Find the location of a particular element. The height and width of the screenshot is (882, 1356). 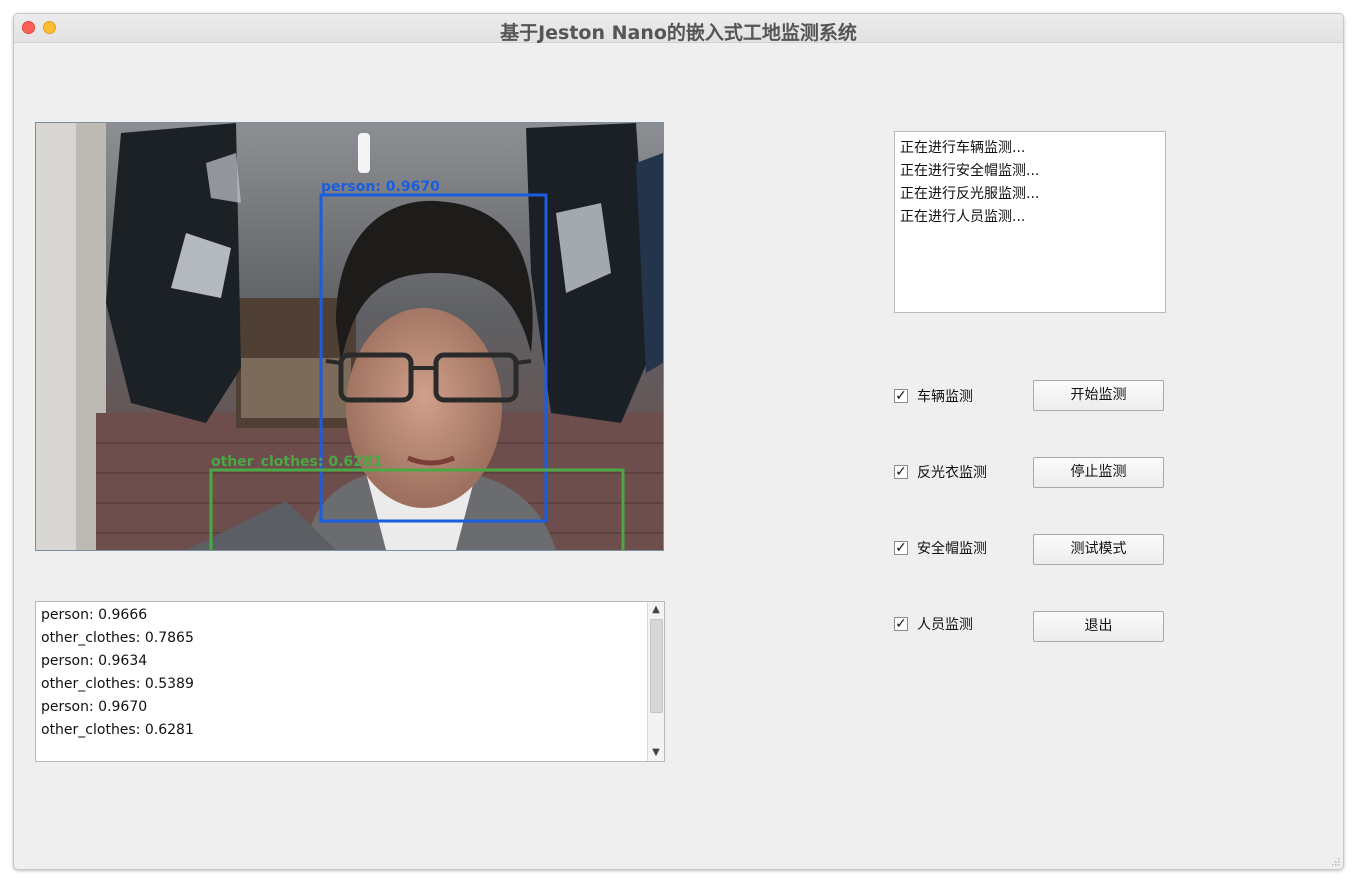

detection-log-line: other_clothes: 0.6281 is located at coordinates (117, 730).